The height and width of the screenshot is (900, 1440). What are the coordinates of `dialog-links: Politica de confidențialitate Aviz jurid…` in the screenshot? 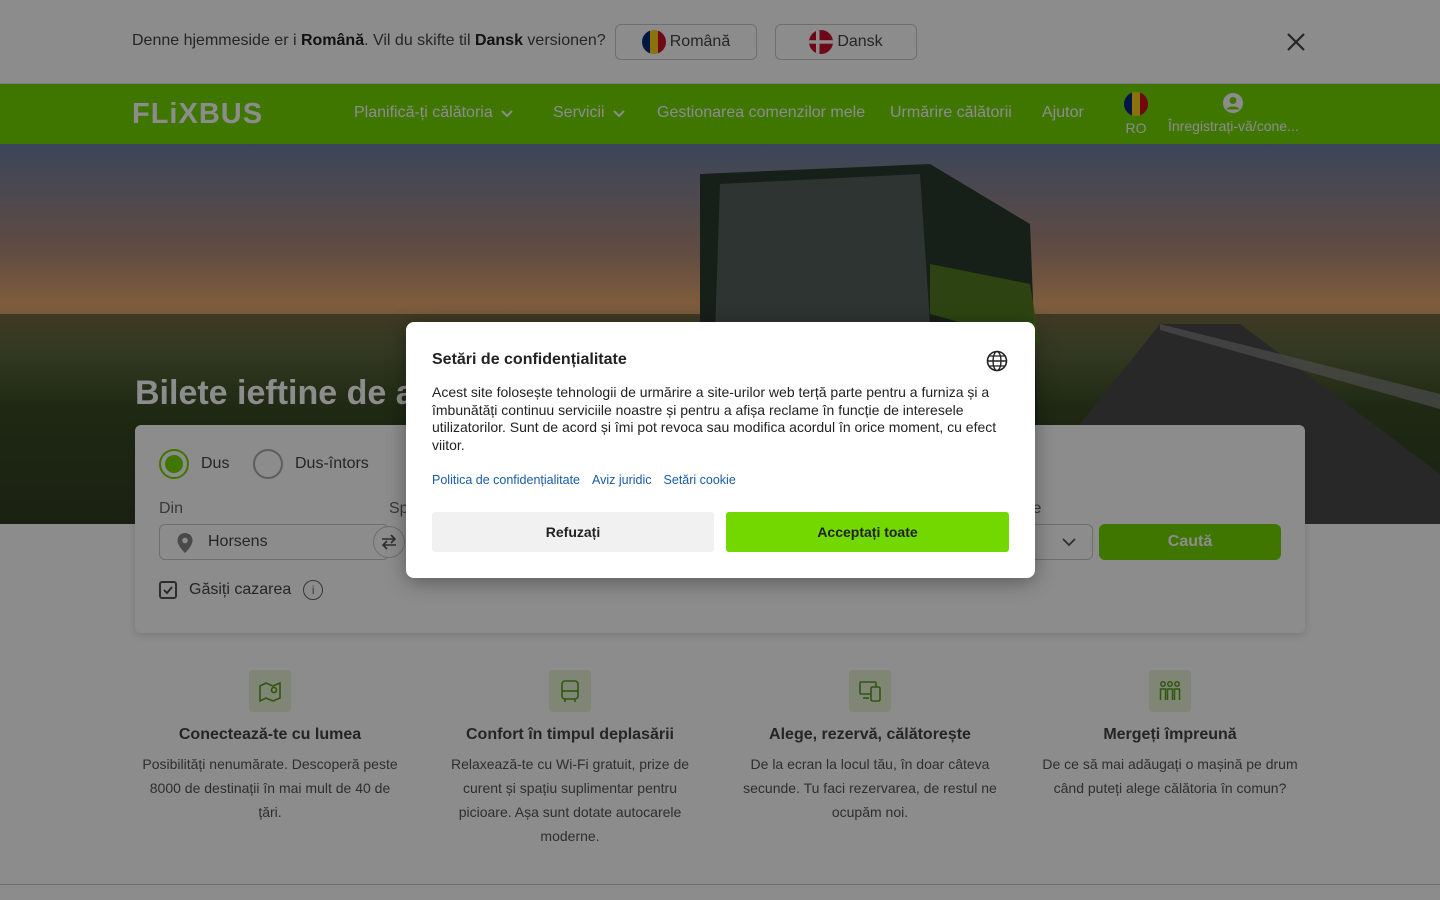 It's located at (584, 480).